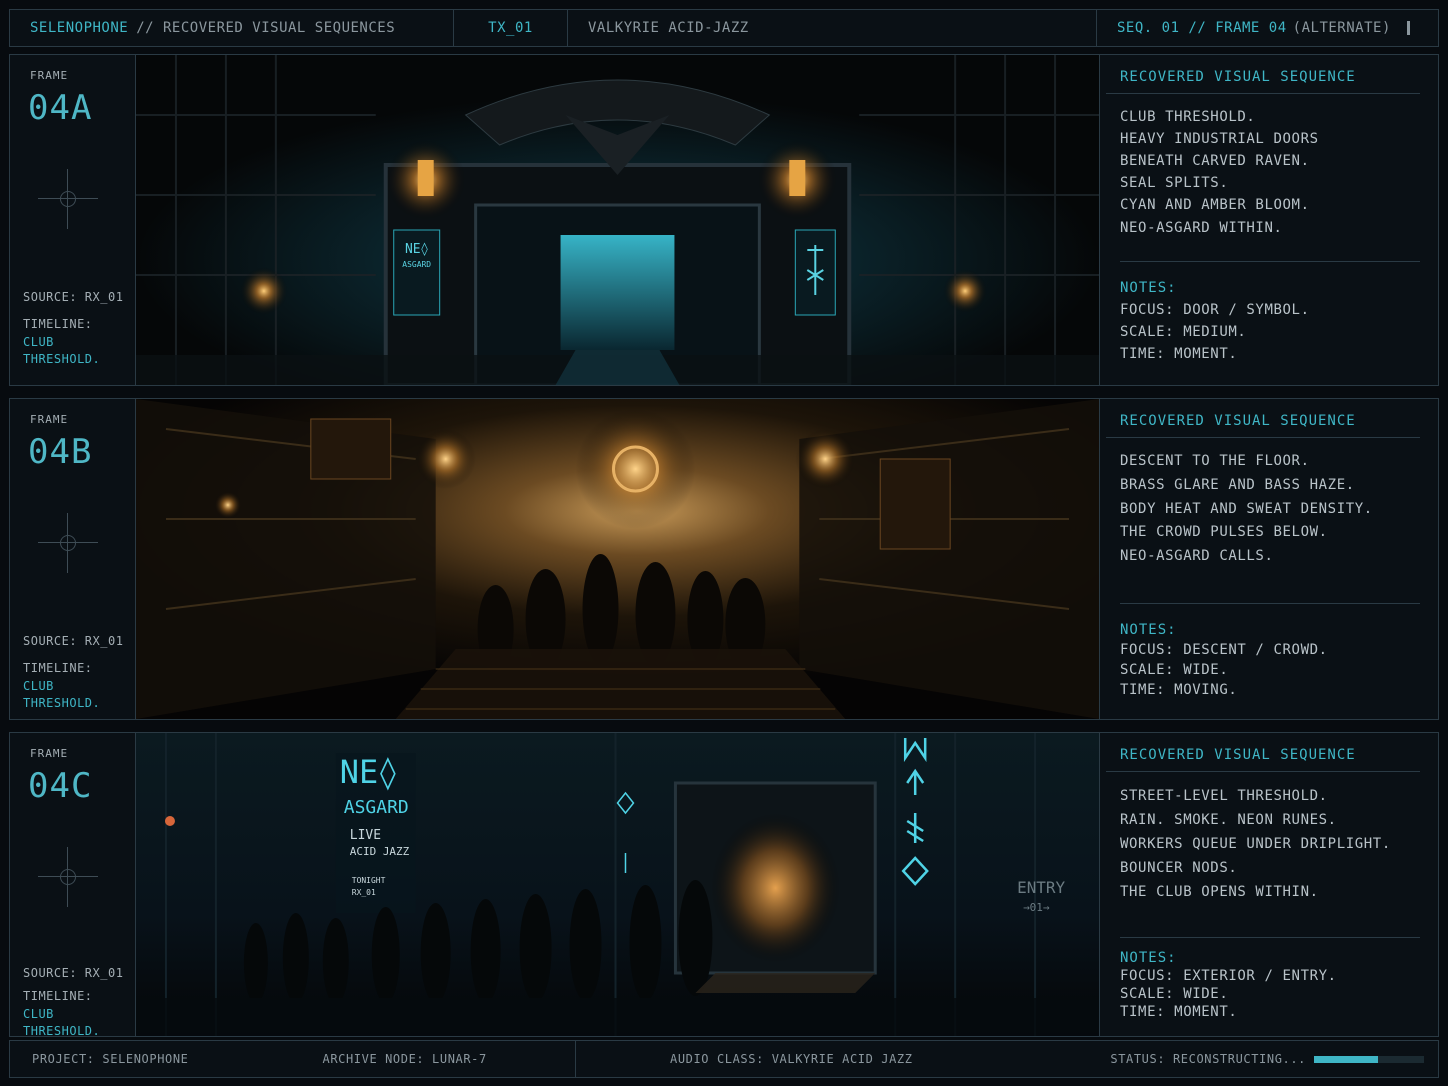 This screenshot has width=1448, height=1086. Describe the element at coordinates (1036, 907) in the screenshot. I see `entry-sub-sign: →01→` at that location.